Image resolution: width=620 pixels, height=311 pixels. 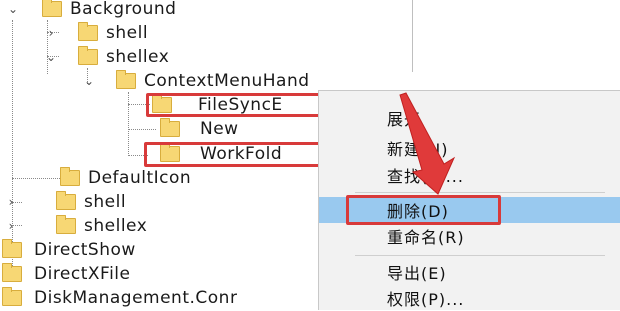 What do you see at coordinates (469, 148) in the screenshot?
I see `menu-item-new: 新建(N)` at bounding box center [469, 148].